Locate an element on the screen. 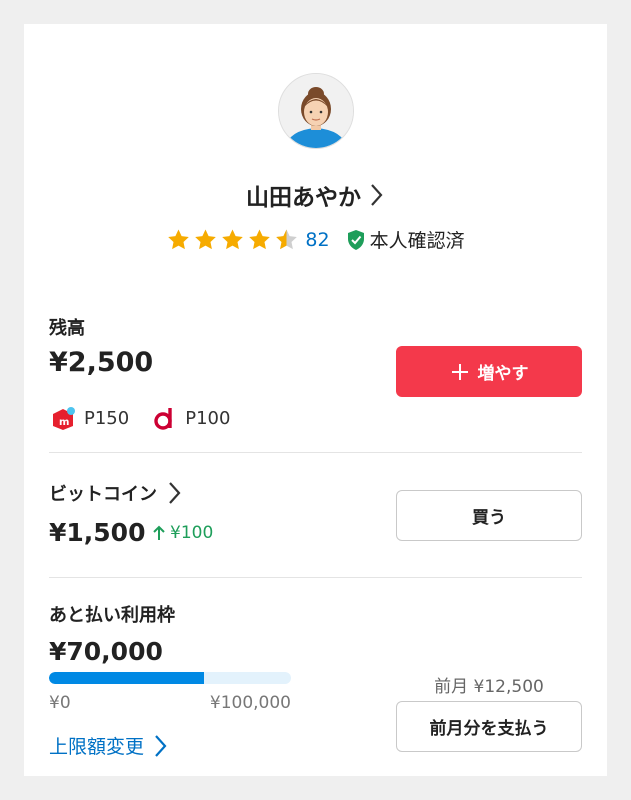  half-star-icon is located at coordinates (287, 239).